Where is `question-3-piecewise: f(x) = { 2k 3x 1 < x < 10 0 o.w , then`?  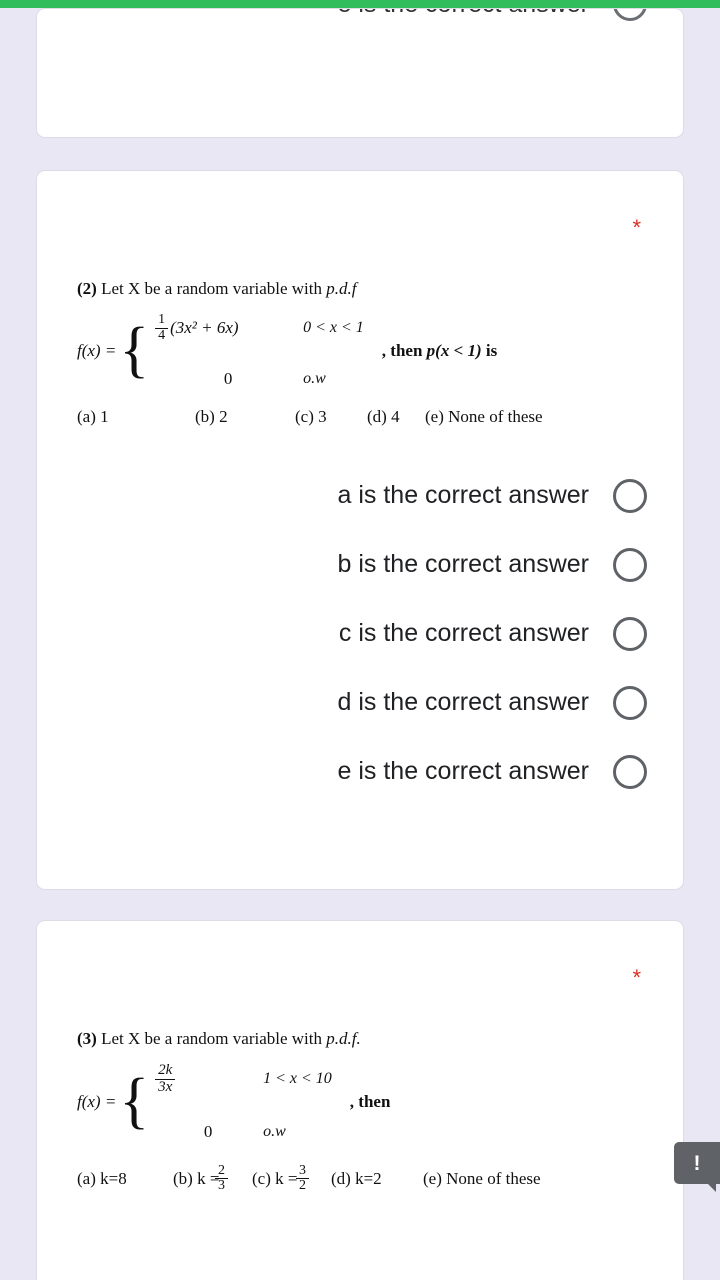 question-3-piecewise: f(x) = { 2k 3x 1 < x < 10 0 o.w , then is located at coordinates (380, 1102).